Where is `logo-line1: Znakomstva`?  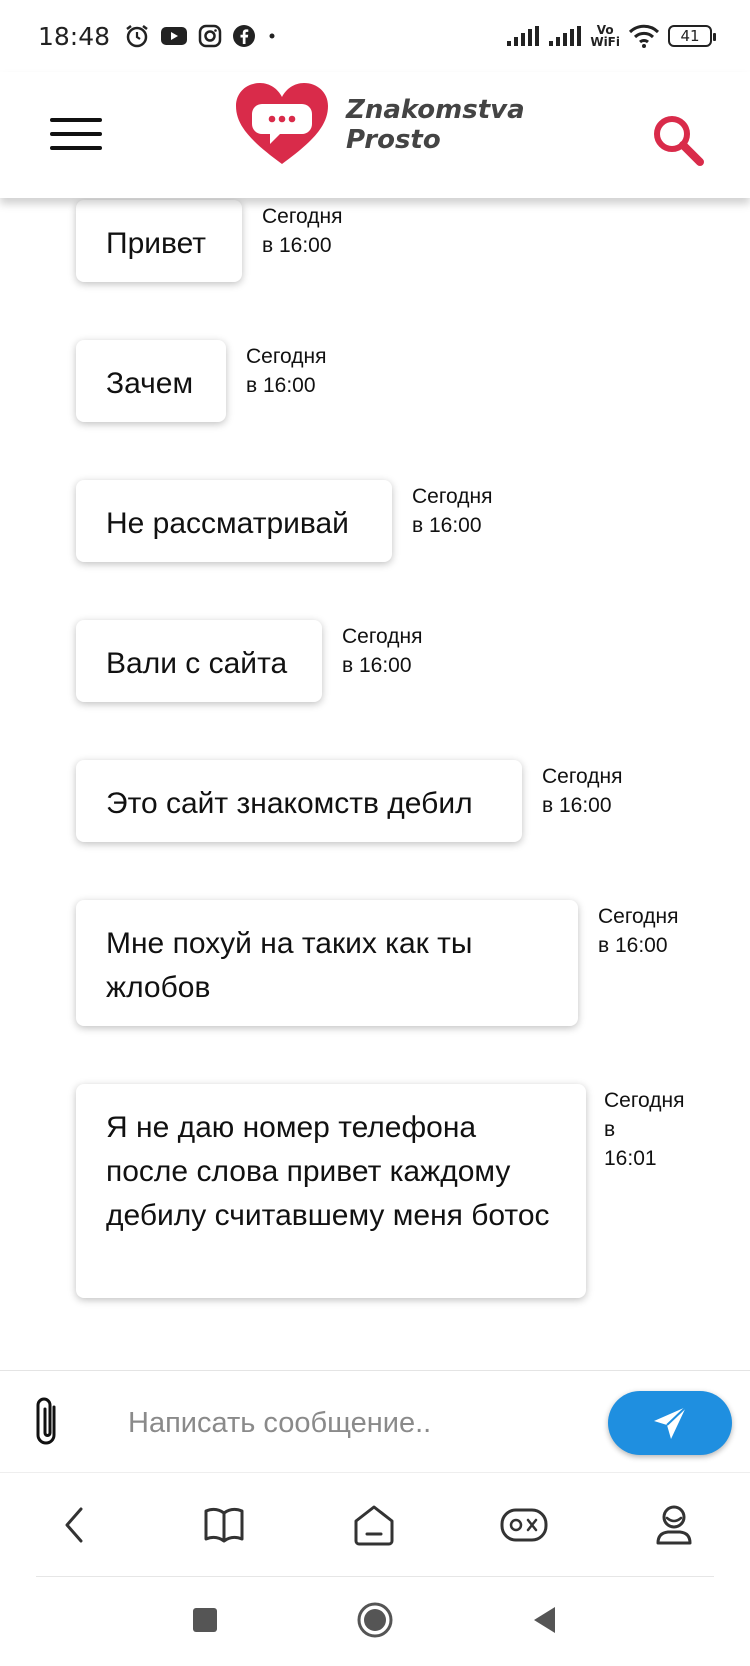 logo-line1: Znakomstva is located at coordinates (435, 110).